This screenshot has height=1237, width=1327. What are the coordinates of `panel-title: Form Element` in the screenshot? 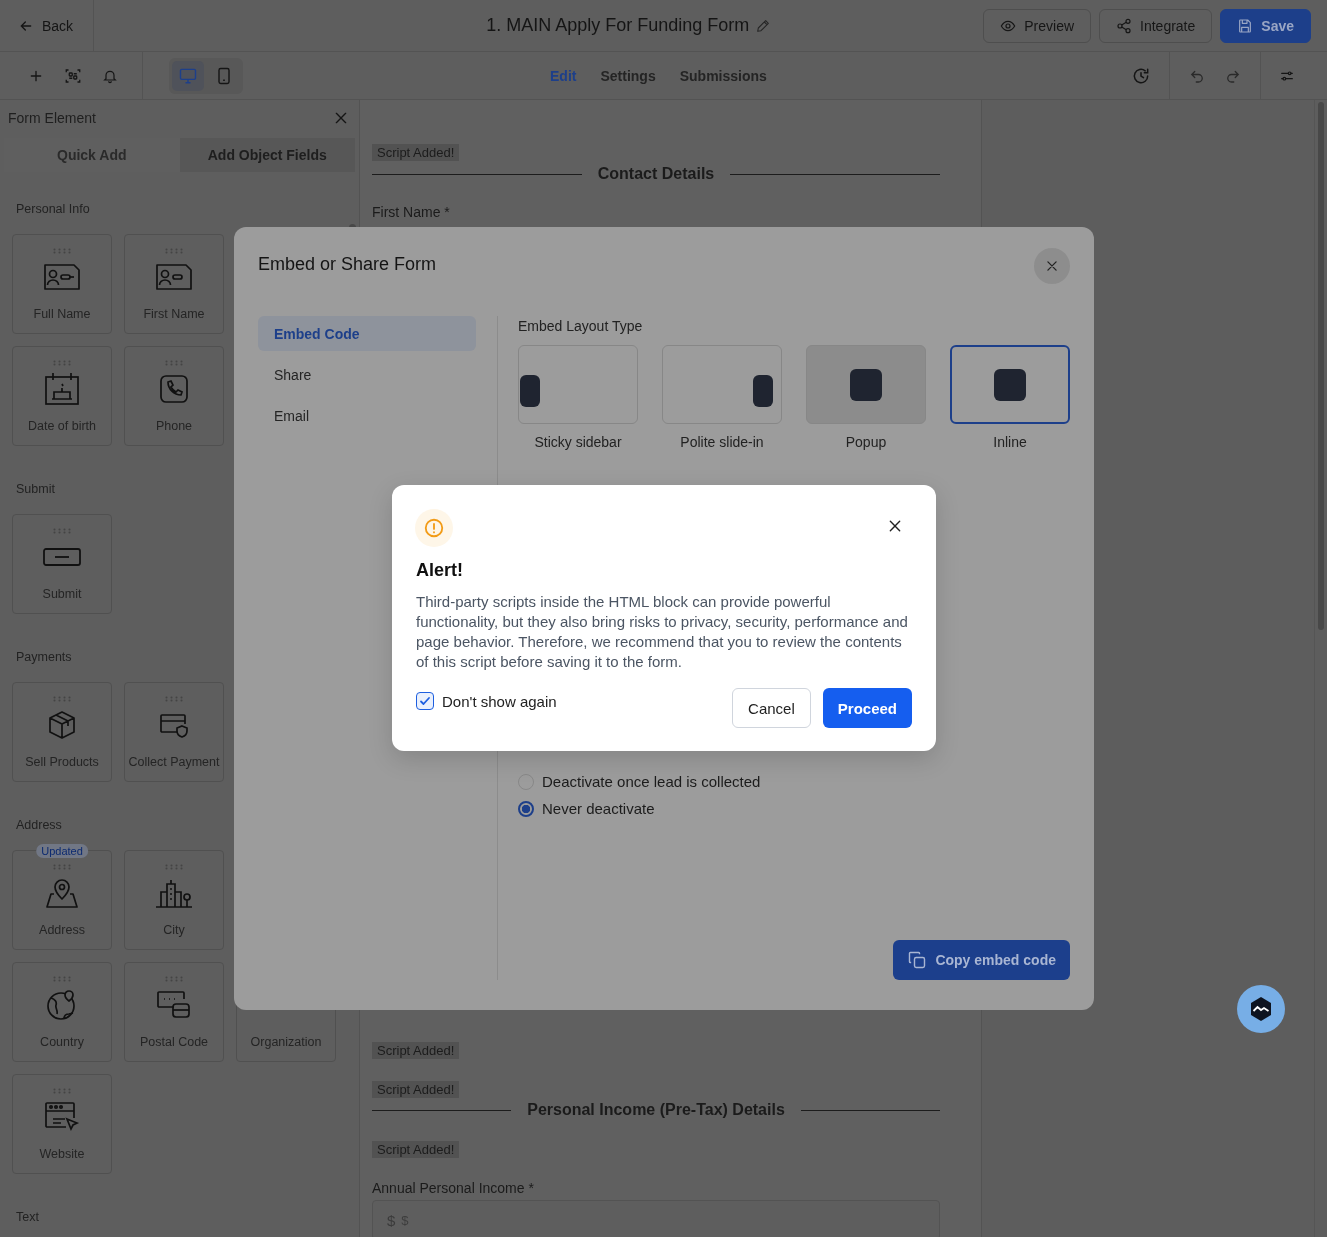 It's located at (52, 118).